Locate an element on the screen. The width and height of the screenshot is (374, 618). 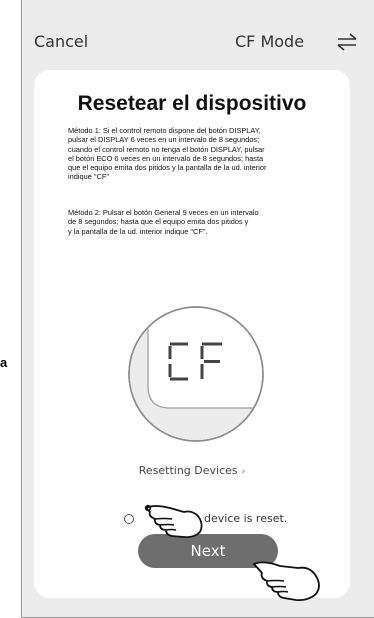
confirm-radio is located at coordinates (129, 519).